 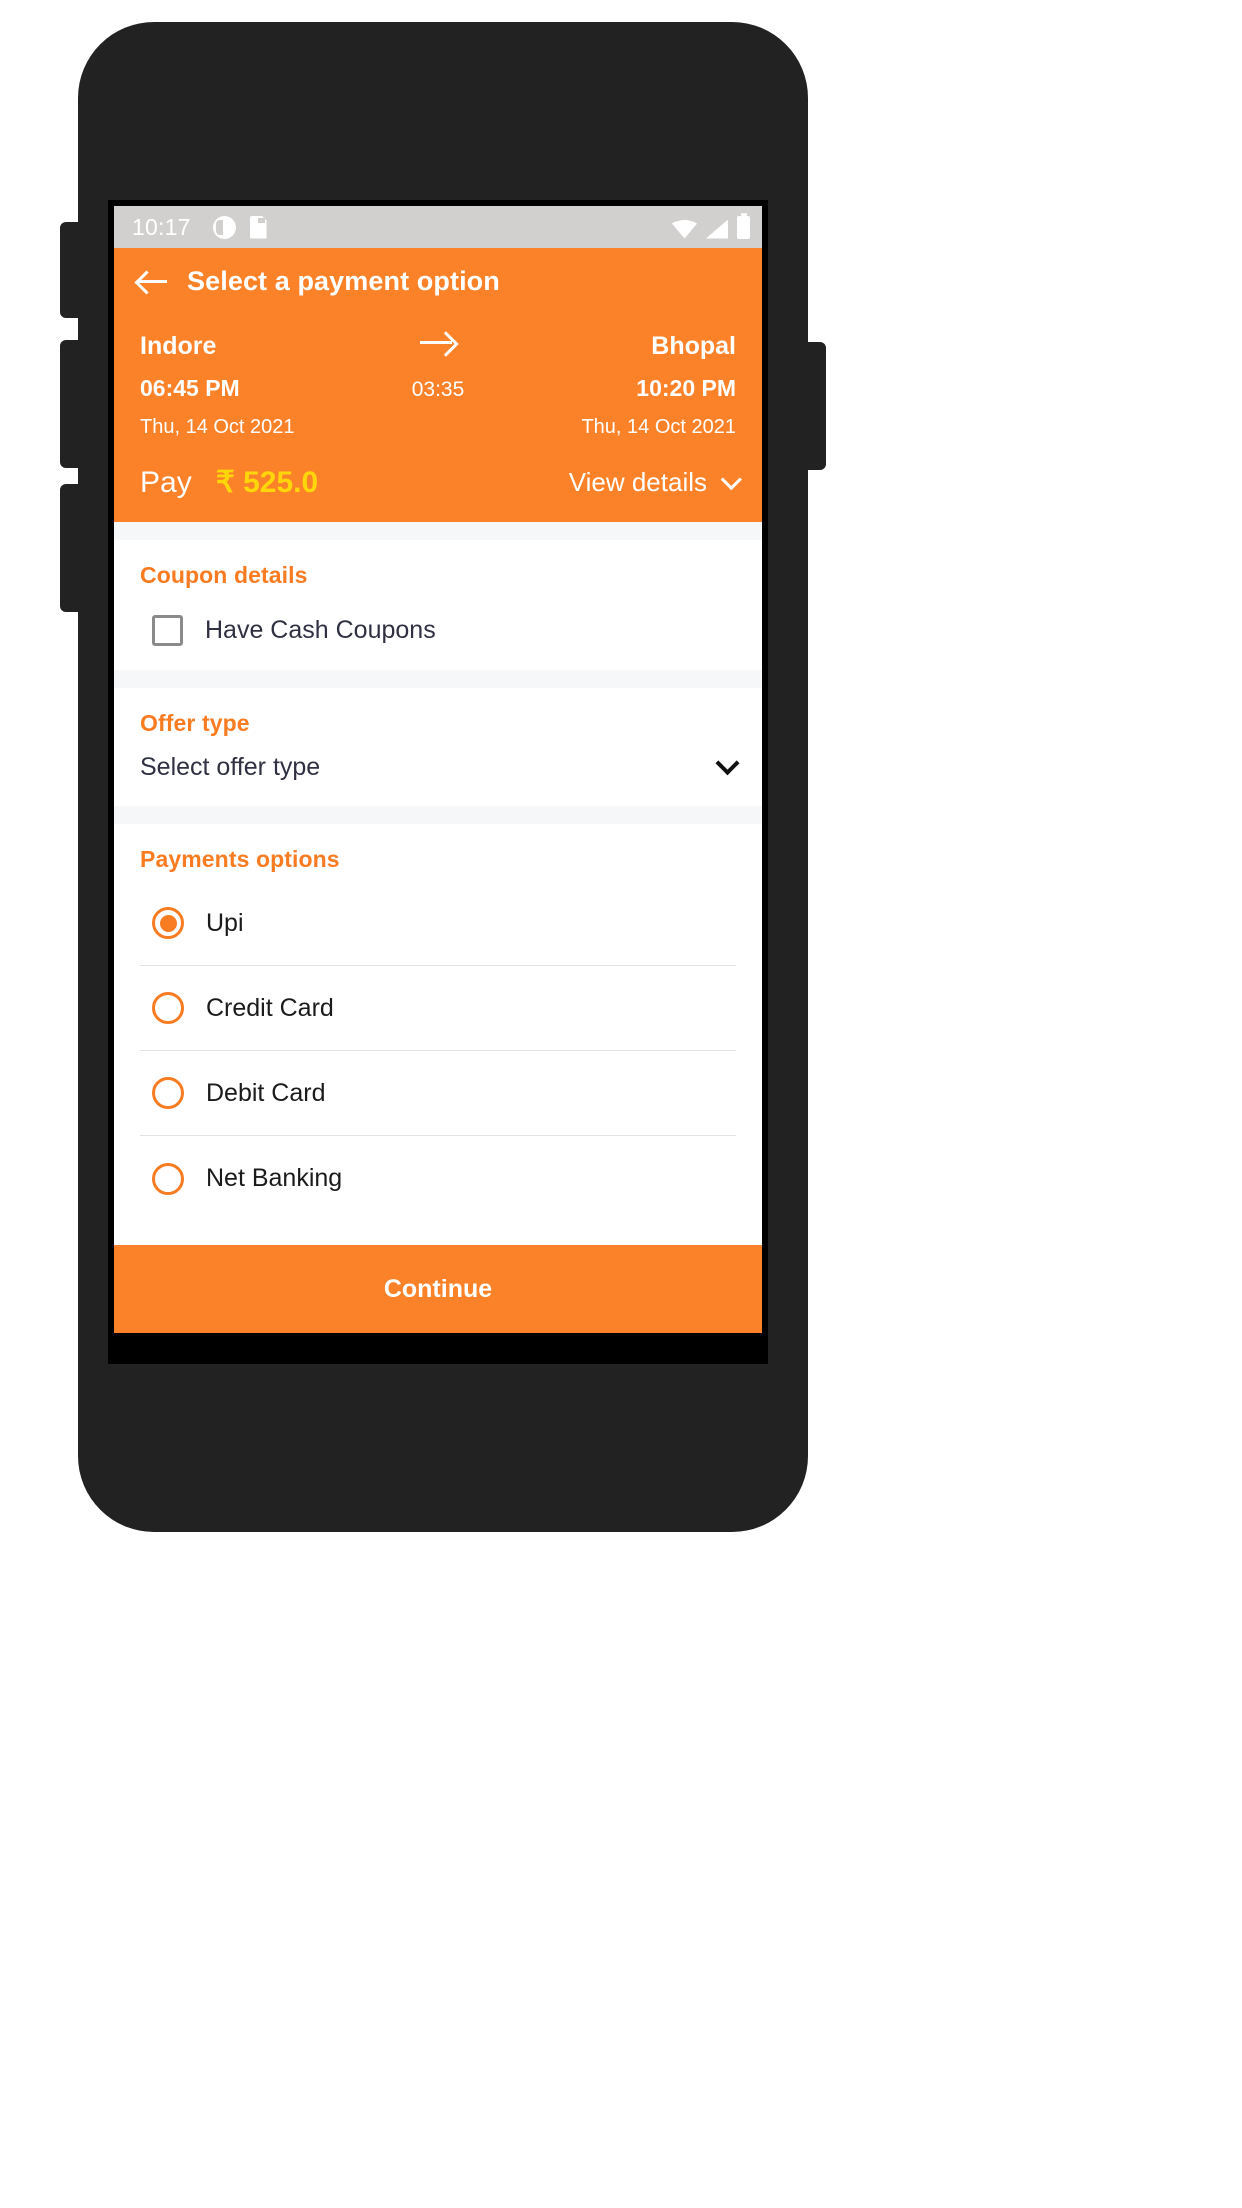 I want to click on payment-option-label: Debit Card, so click(x=266, y=1092).